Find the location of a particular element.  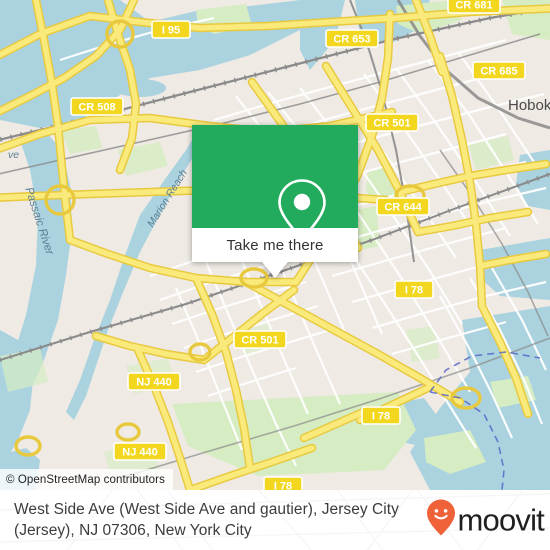

svg-text: I 95 is located at coordinates (171, 31).